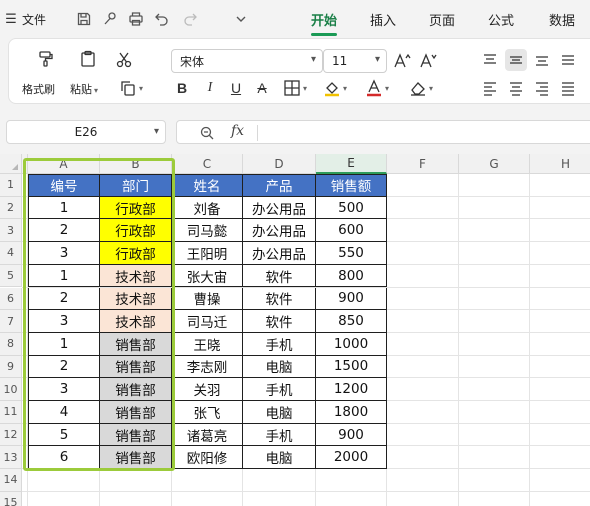 Image resolution: width=590 pixels, height=506 pixels. I want to click on cell-name: 王阳明, so click(207, 253).